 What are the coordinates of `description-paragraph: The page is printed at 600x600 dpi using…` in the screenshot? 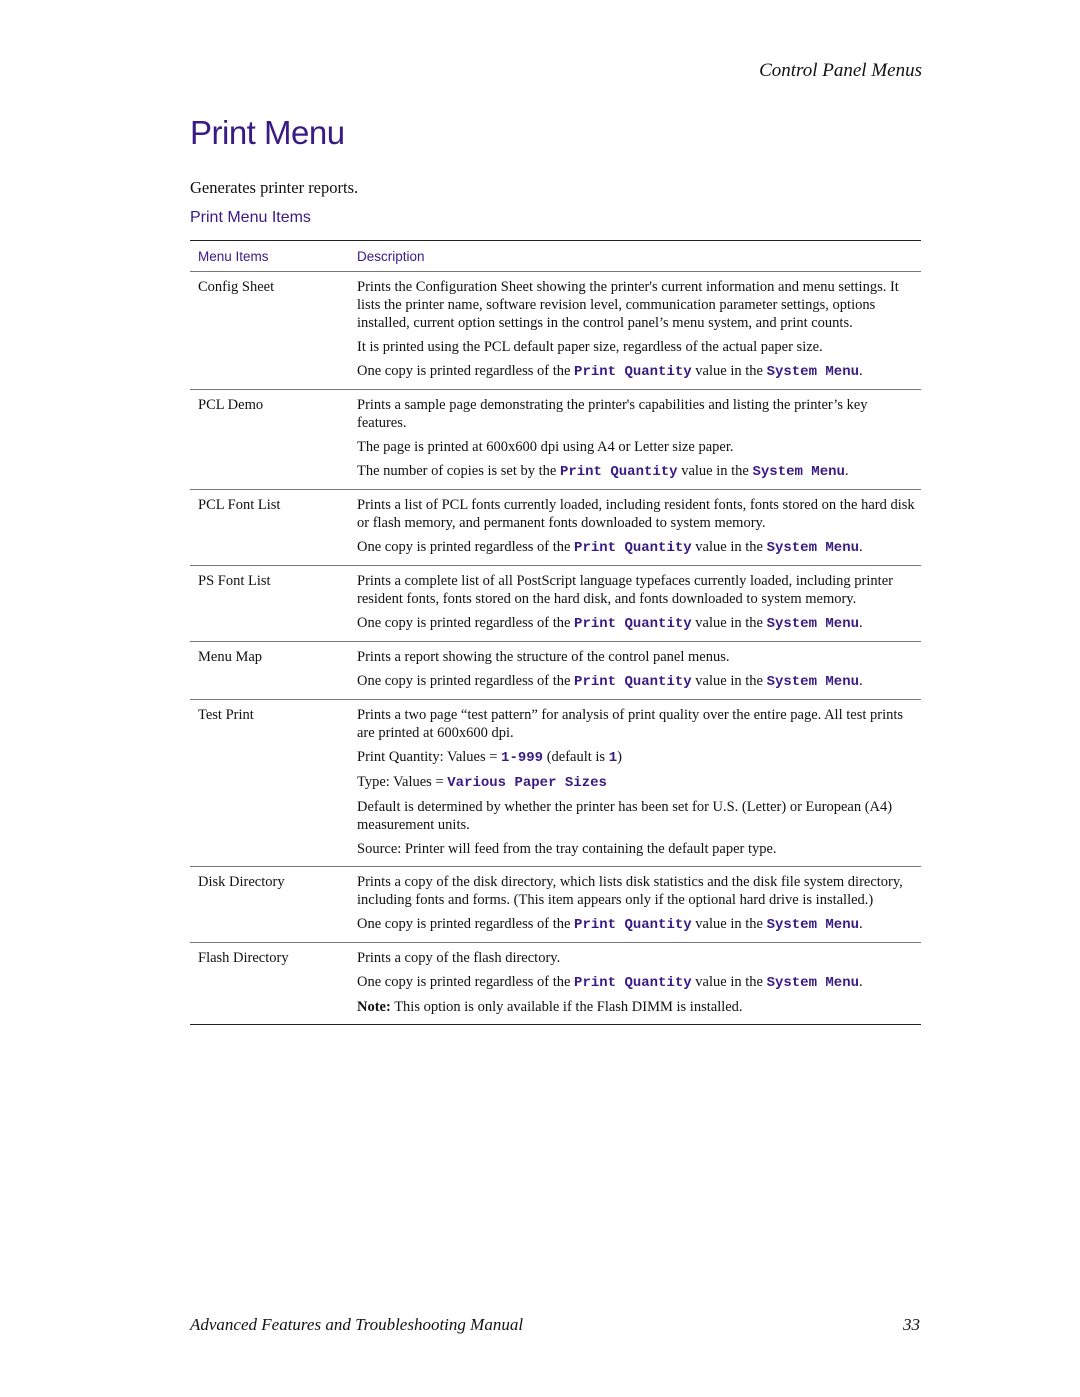 It's located at (637, 447).